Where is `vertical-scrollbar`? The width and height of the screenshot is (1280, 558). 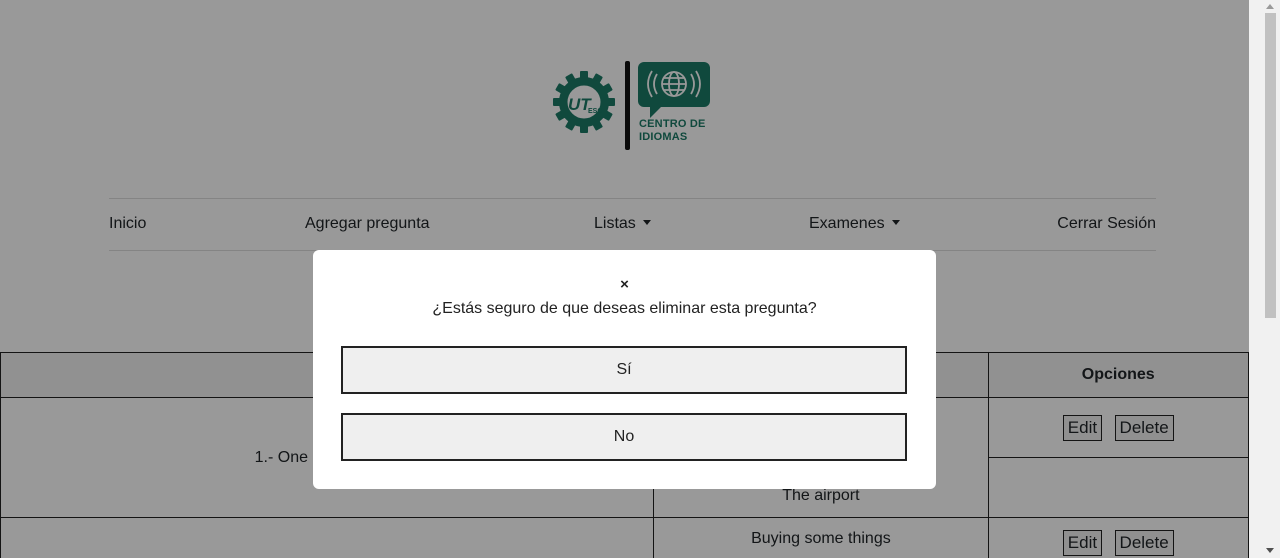
vertical-scrollbar is located at coordinates (1264, 279).